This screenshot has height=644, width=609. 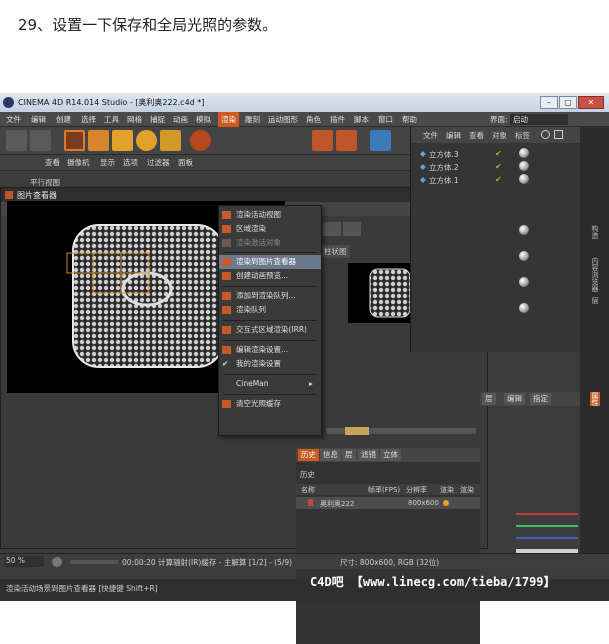 I want to click on side-tab-layer: 层, so click(x=595, y=300).